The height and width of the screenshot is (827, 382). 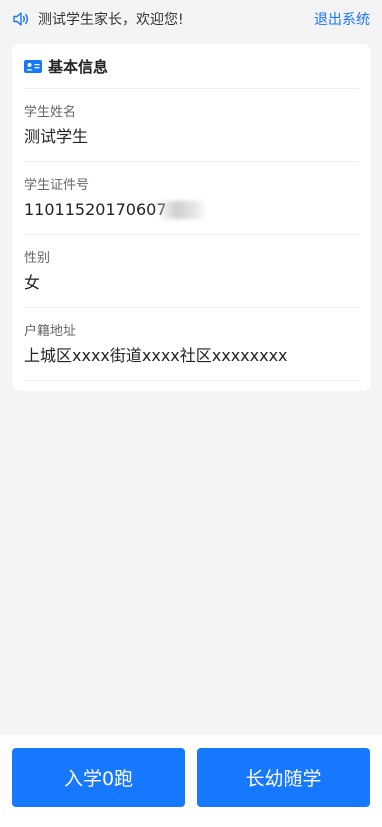 I want to click on redaction-blur, so click(x=181, y=210).